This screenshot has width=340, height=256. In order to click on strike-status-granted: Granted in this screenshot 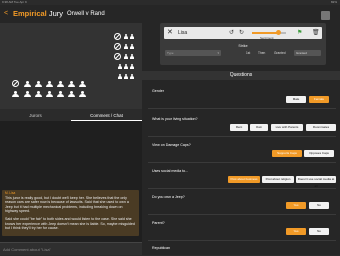, I will do `click(280, 53)`.